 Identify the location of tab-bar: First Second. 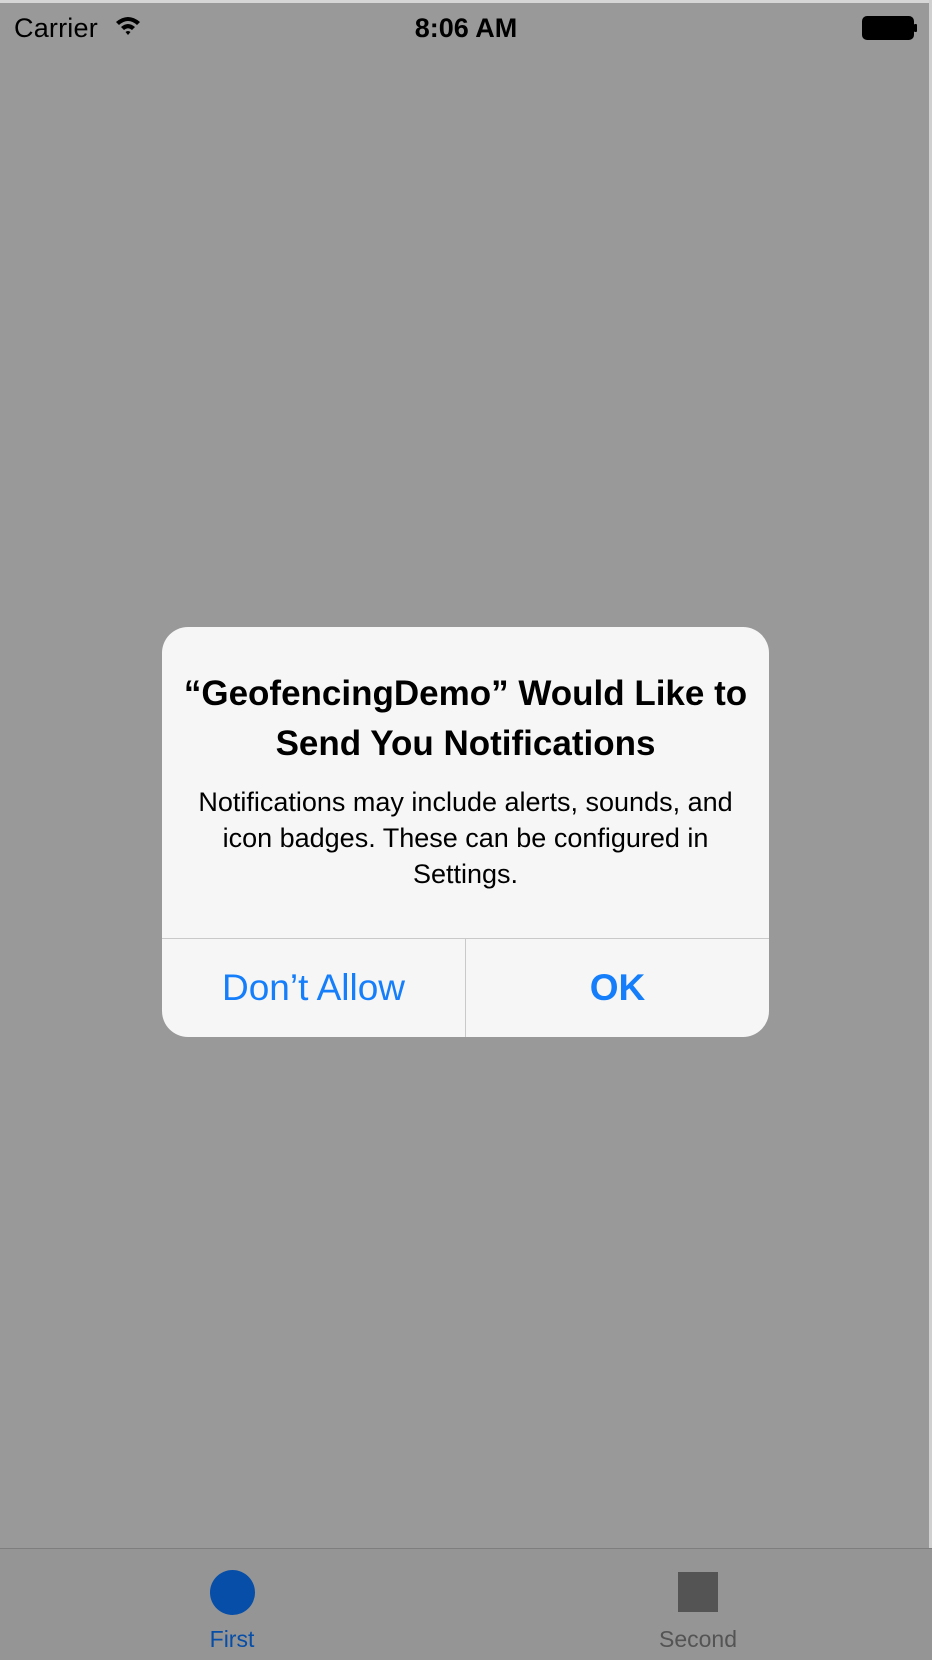
(466, 1604).